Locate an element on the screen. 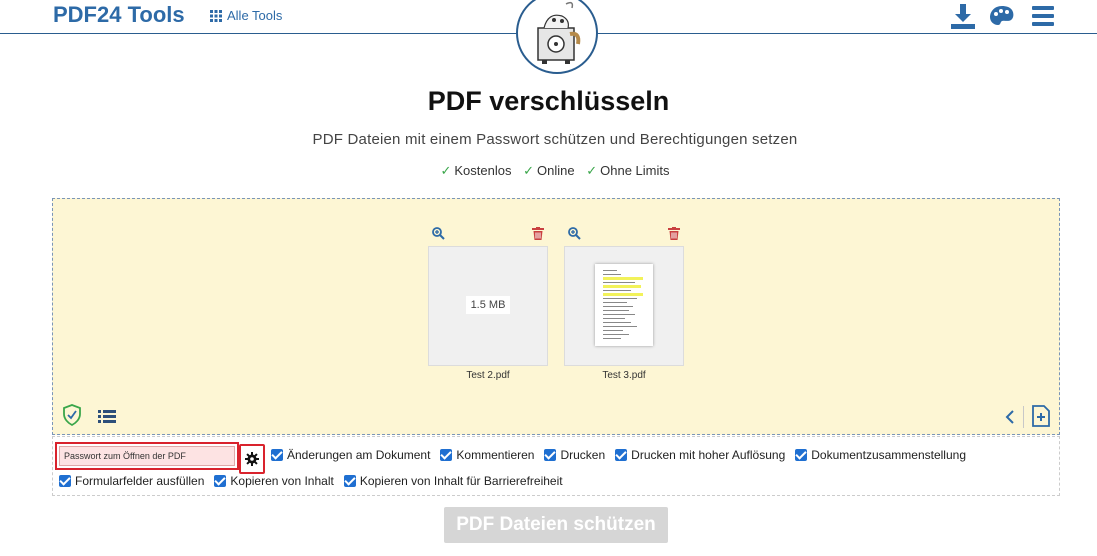  all-tools-link: Alle Tools is located at coordinates (246, 15).